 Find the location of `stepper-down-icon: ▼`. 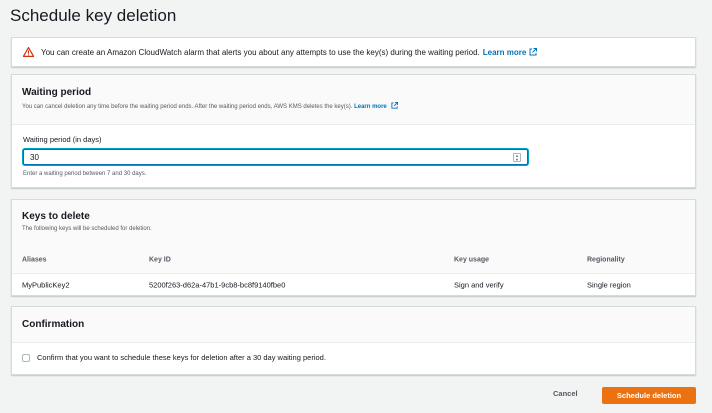

stepper-down-icon: ▼ is located at coordinates (517, 160).